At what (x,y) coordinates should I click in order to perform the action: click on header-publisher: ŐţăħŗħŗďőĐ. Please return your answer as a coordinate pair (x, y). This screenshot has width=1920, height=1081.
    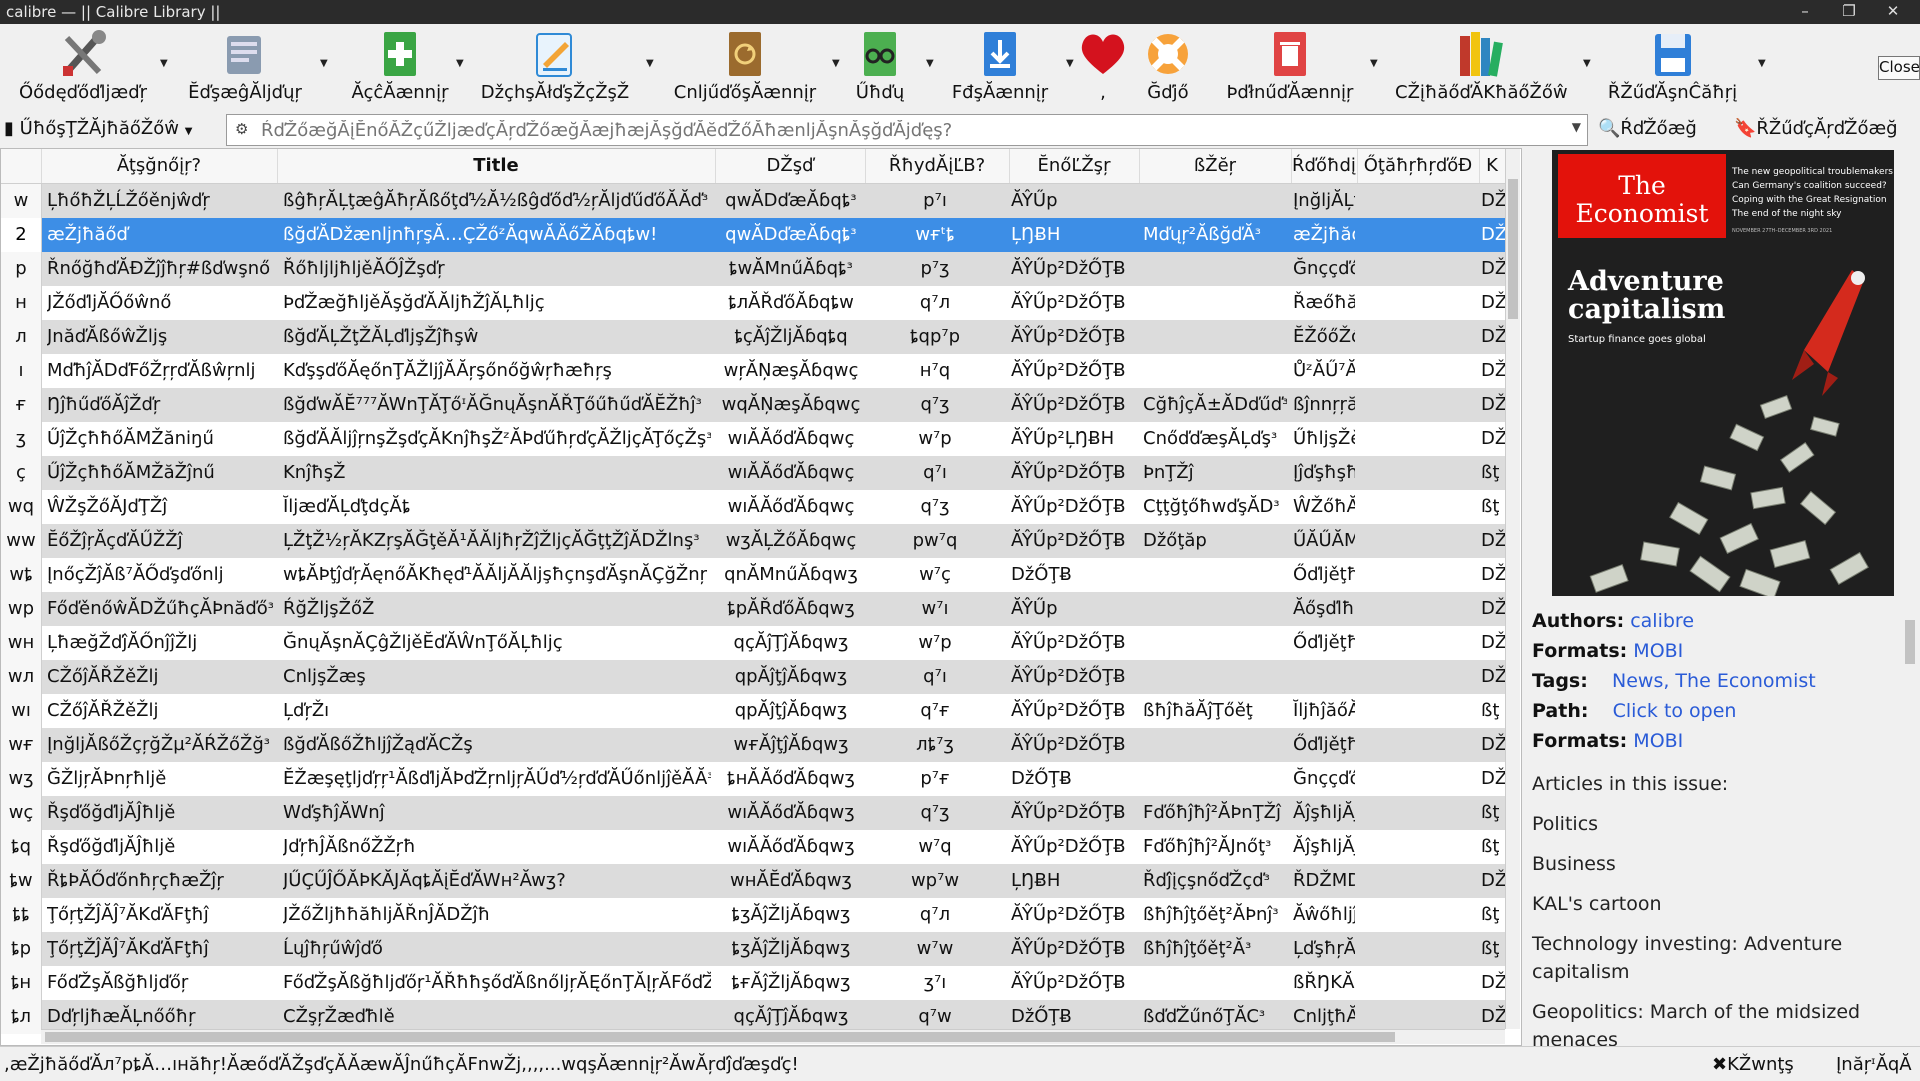
    Looking at the image, I should click on (1418, 166).